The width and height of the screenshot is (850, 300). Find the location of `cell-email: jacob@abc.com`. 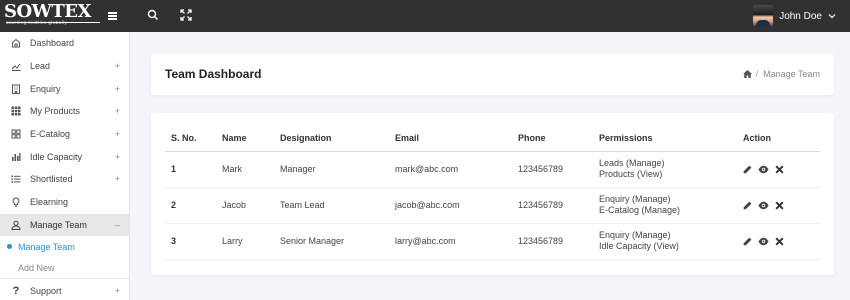

cell-email: jacob@abc.com is located at coordinates (450, 205).